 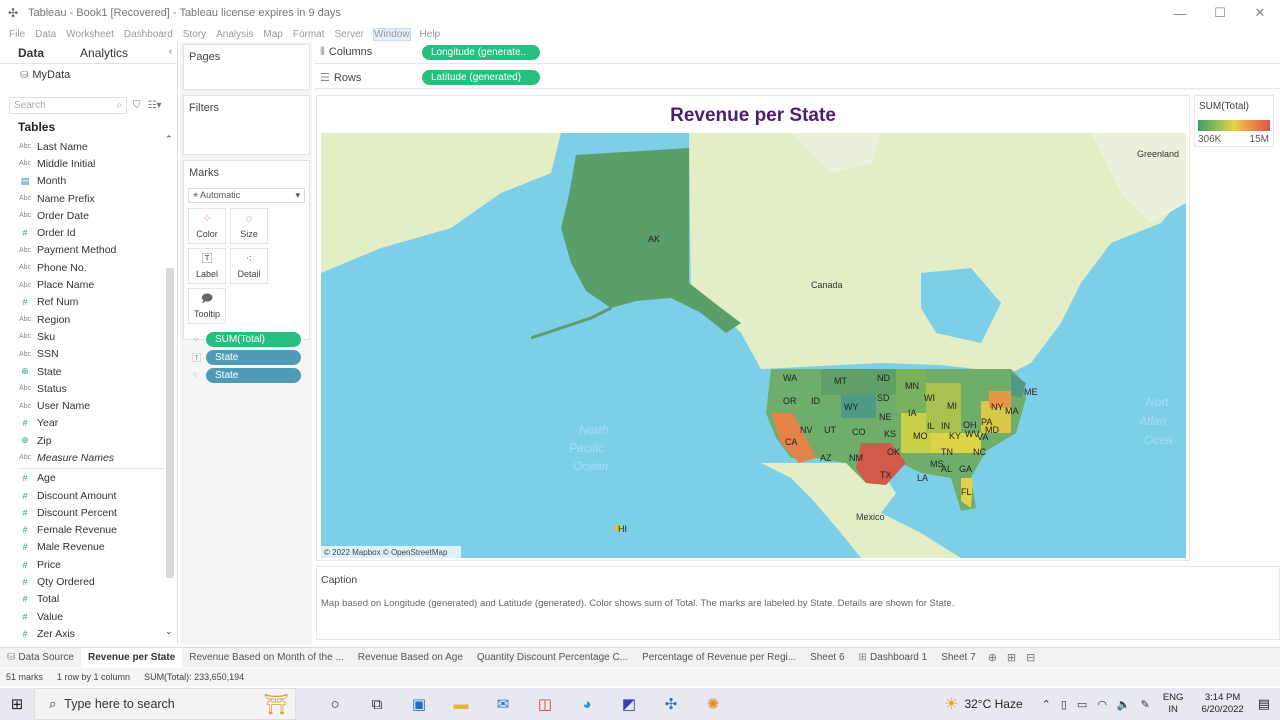 What do you see at coordinates (82, 633) in the screenshot?
I see `measure-item: # Zer Axis` at bounding box center [82, 633].